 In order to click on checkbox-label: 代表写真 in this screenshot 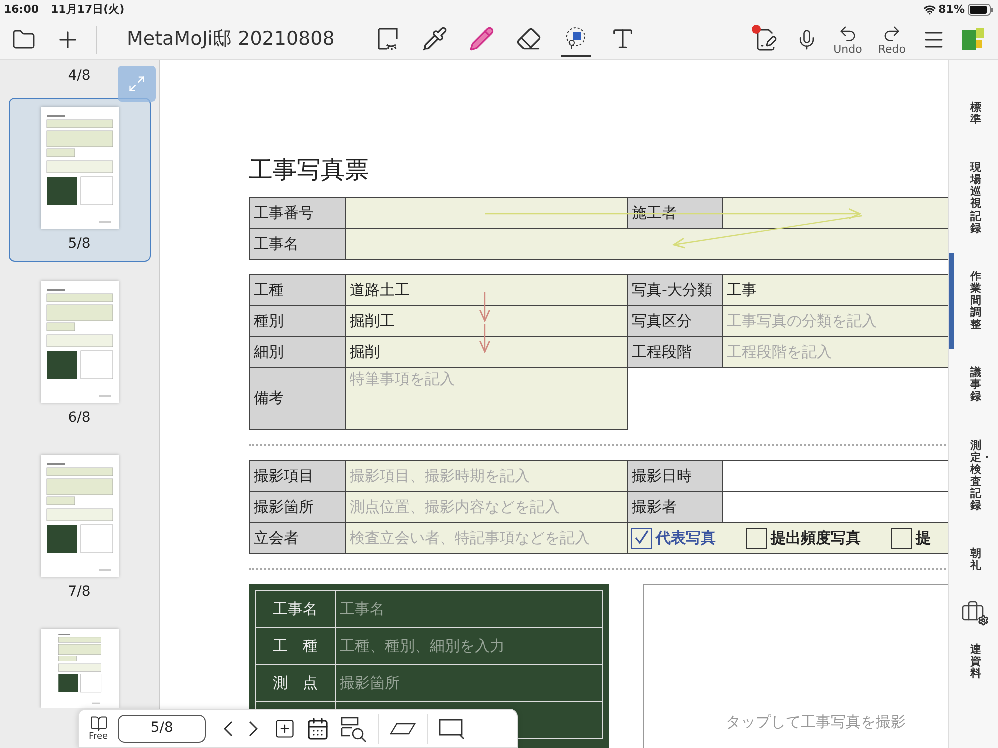, I will do `click(686, 538)`.